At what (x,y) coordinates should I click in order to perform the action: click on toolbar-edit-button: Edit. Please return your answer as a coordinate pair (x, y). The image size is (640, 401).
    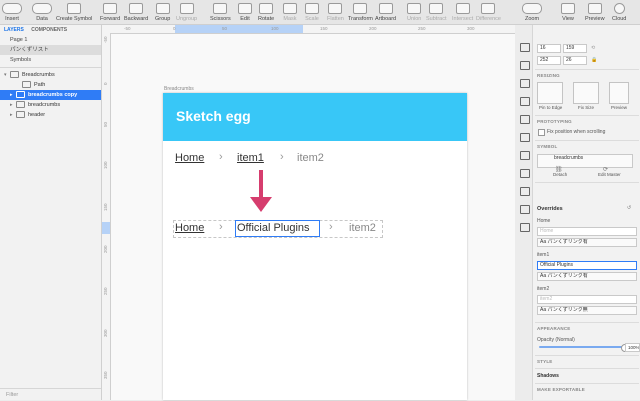
    Looking at the image, I should click on (245, 12).